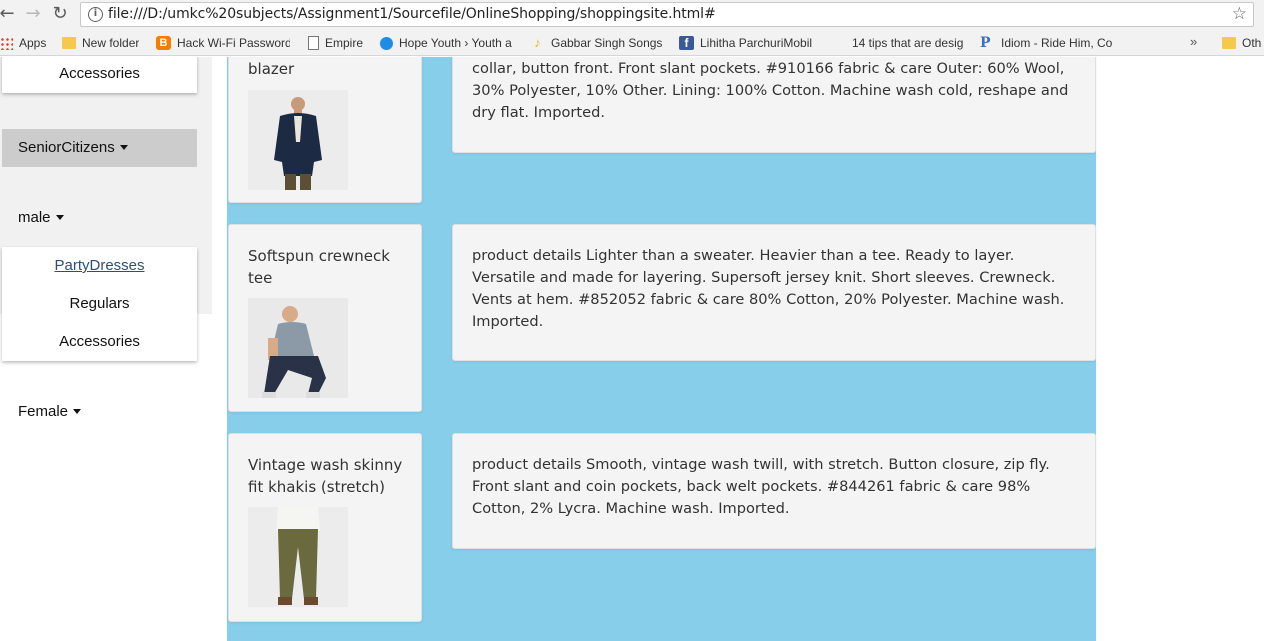 The height and width of the screenshot is (641, 1264). I want to click on forward-arrow-icon: →, so click(33, 14).